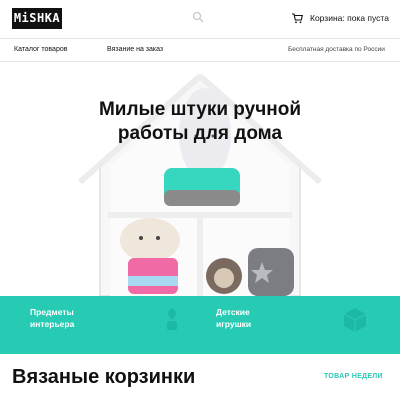 The image size is (400, 400). I want to click on search-icon, so click(199, 18).